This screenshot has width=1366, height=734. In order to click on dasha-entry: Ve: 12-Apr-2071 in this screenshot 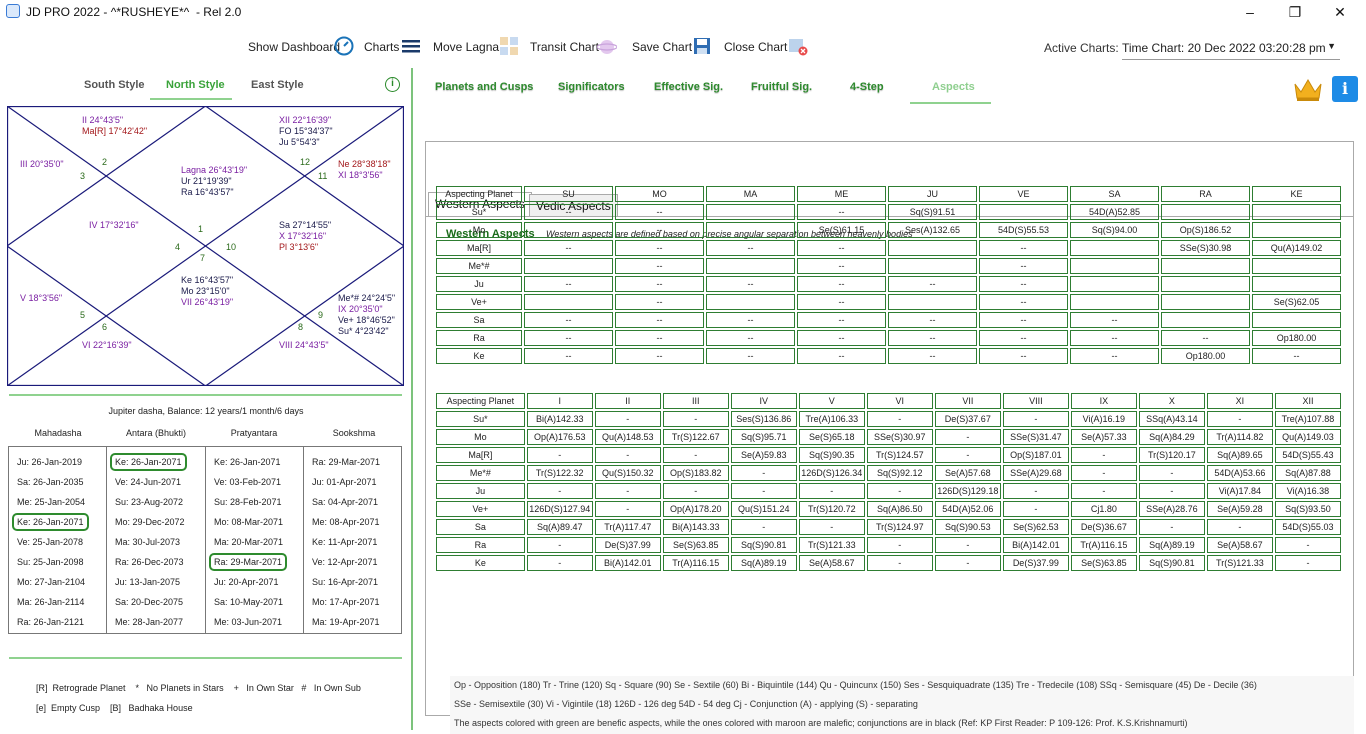, I will do `click(345, 562)`.